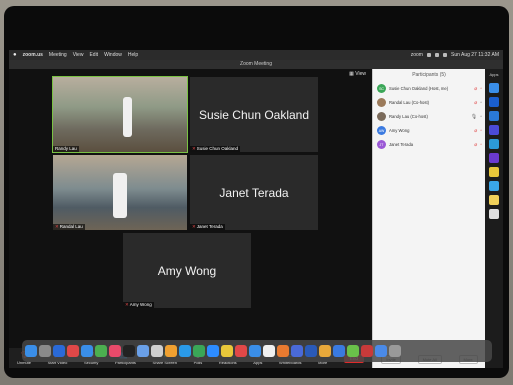  I want to click on menu-help: Help, so click(133, 55).